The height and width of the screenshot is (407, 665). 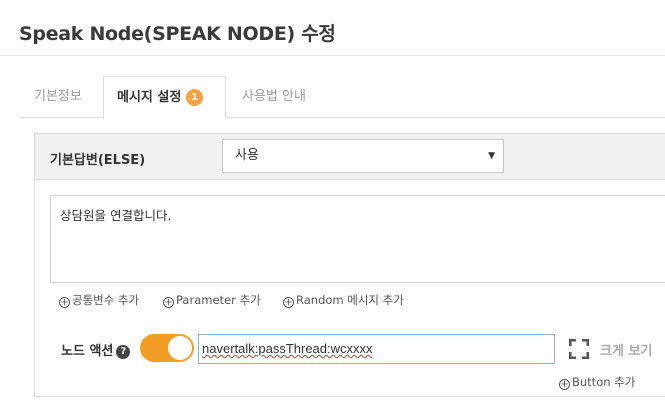 I want to click on expand-icon, so click(x=579, y=349).